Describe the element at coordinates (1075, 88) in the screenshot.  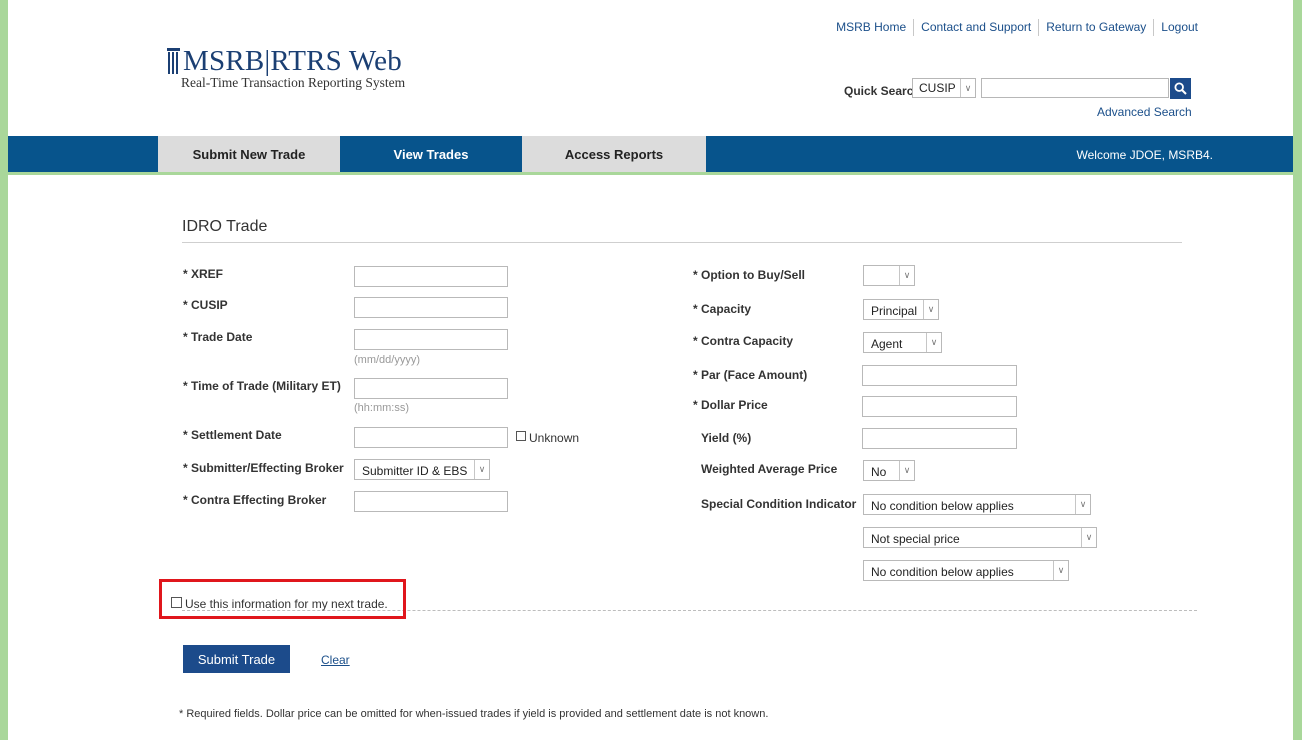
I see `quick-search-input` at that location.